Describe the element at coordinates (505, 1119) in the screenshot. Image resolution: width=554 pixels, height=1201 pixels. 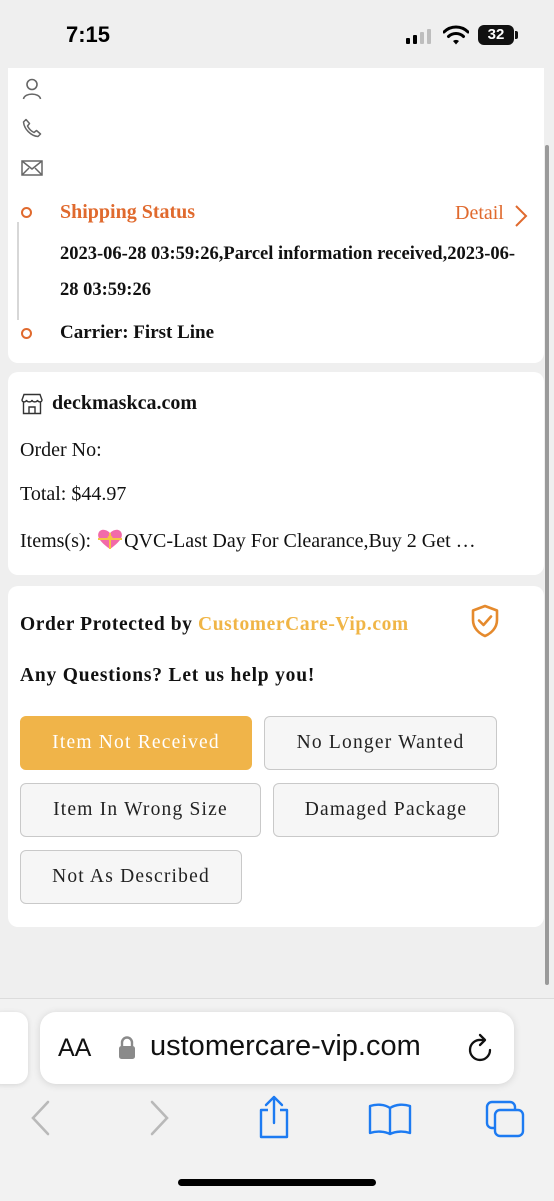
I see `tabs-icon` at that location.